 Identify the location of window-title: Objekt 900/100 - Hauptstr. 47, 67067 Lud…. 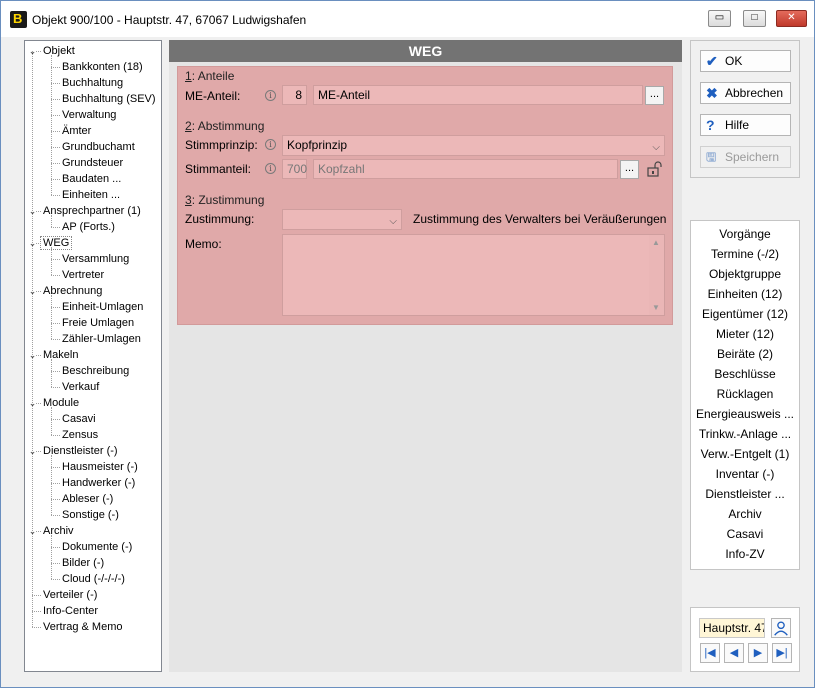
(169, 20).